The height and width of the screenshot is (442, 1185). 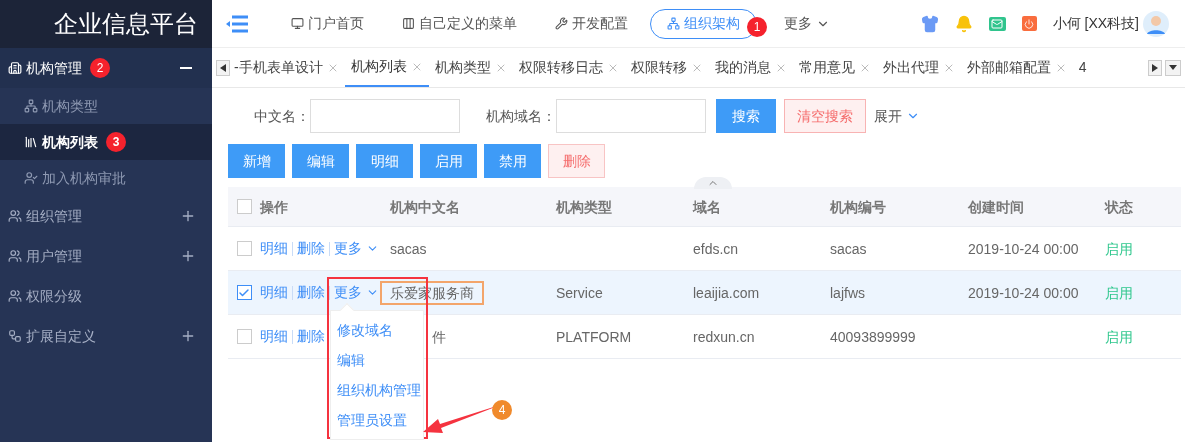 I want to click on menu-item: 组织机构管理, so click(x=377, y=390).